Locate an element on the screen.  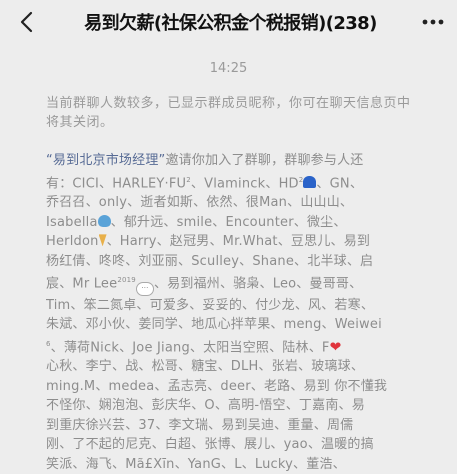
whale-emoji-icon is located at coordinates (104, 220).